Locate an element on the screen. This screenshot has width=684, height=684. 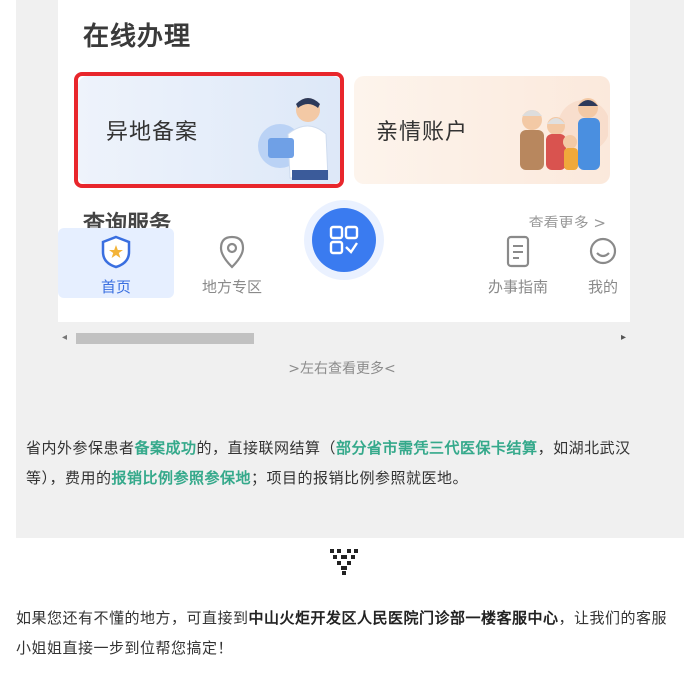
para1-highlight-filing-success: 备案成功 is located at coordinates (165, 448).